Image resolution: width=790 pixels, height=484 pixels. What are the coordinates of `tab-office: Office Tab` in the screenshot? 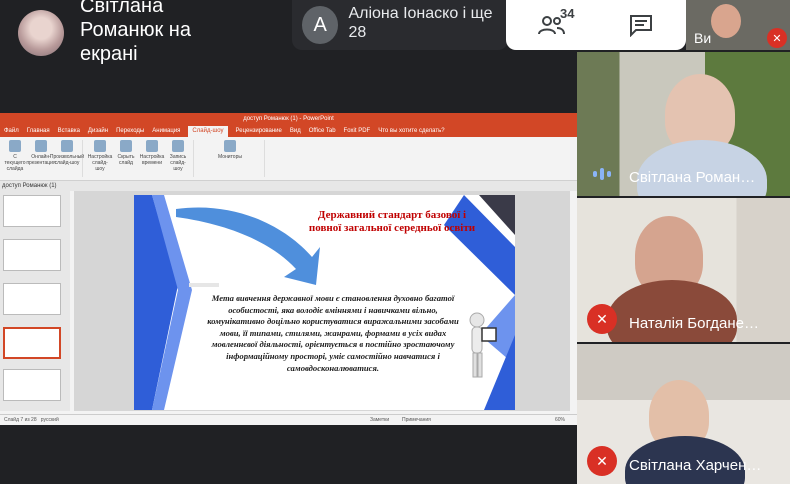 It's located at (322, 131).